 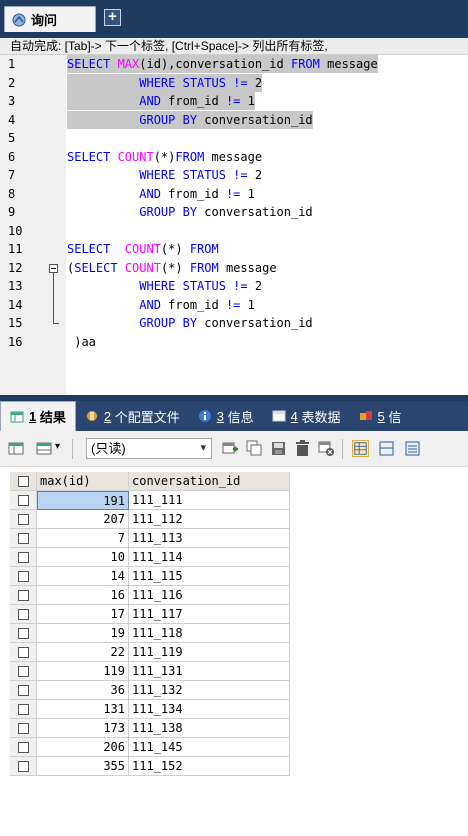 I want to click on query-tab-bar: 询问 +, so click(x=234, y=19).